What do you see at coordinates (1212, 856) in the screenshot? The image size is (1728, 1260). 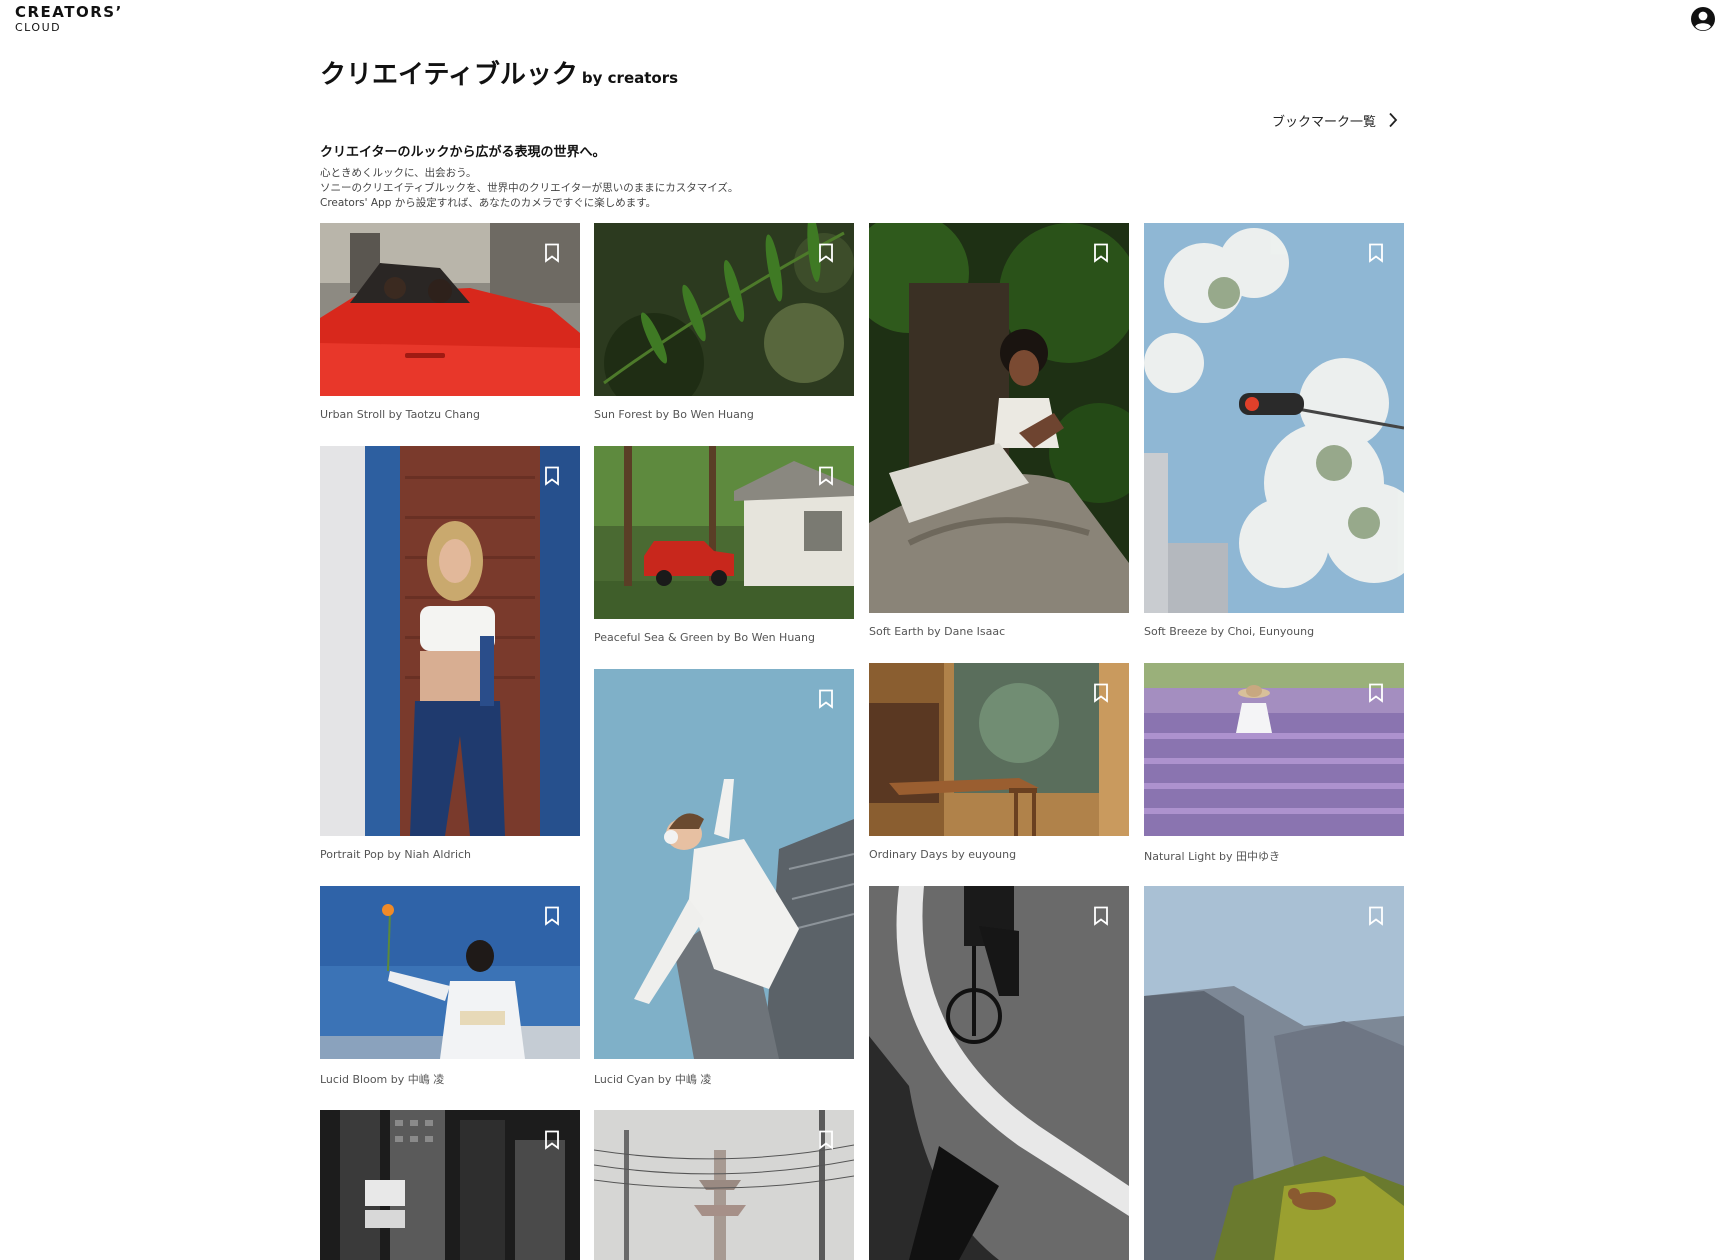 I see `look-caption: Natural Light by 田中ゆき` at bounding box center [1212, 856].